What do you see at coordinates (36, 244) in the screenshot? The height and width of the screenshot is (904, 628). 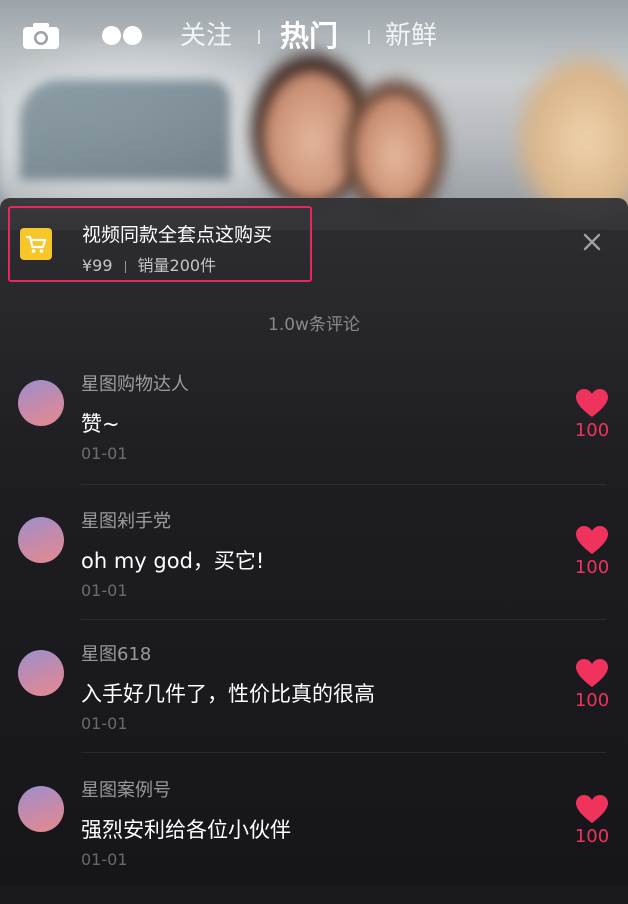 I see `cart-icon` at bounding box center [36, 244].